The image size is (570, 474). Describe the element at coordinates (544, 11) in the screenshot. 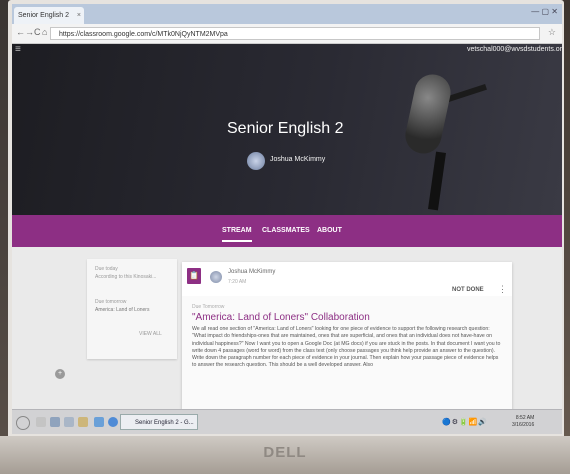

I see `window-controls: — ▢ ✕` at that location.